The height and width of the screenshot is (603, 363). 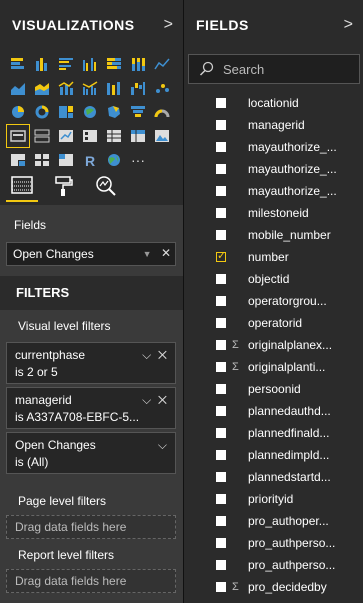 I want to click on collapse-fields-icon: >, so click(x=348, y=25).